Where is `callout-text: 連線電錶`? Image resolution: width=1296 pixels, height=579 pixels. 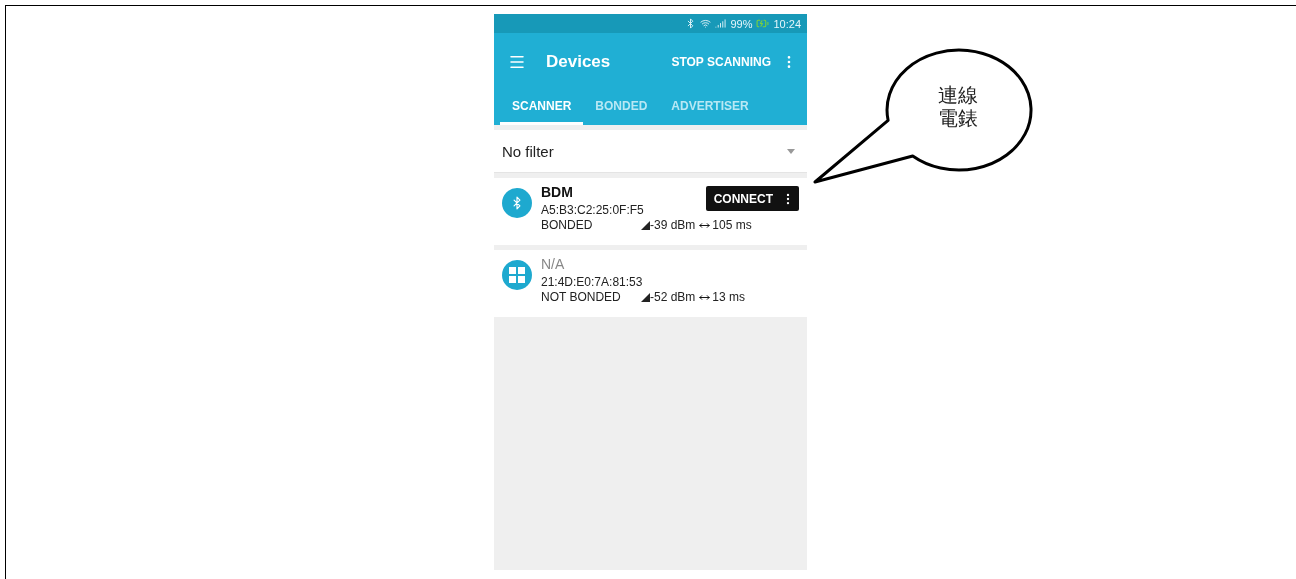
callout-text: 連線電錶 is located at coordinates (958, 107).